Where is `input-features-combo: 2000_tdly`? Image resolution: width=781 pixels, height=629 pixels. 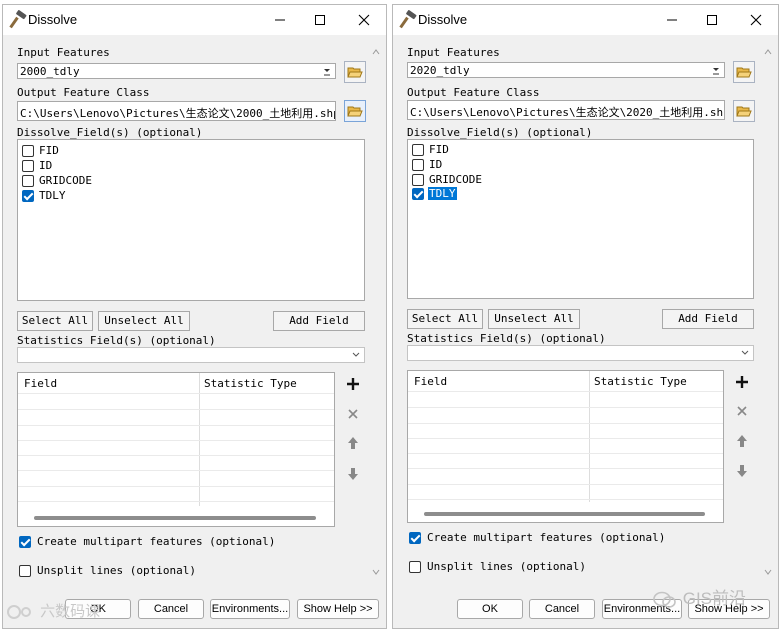
input-features-combo: 2000_tdly is located at coordinates (176, 71).